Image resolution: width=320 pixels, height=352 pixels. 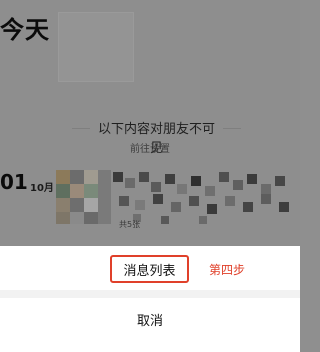 I want to click on sheet-separator, so click(x=150, y=294).